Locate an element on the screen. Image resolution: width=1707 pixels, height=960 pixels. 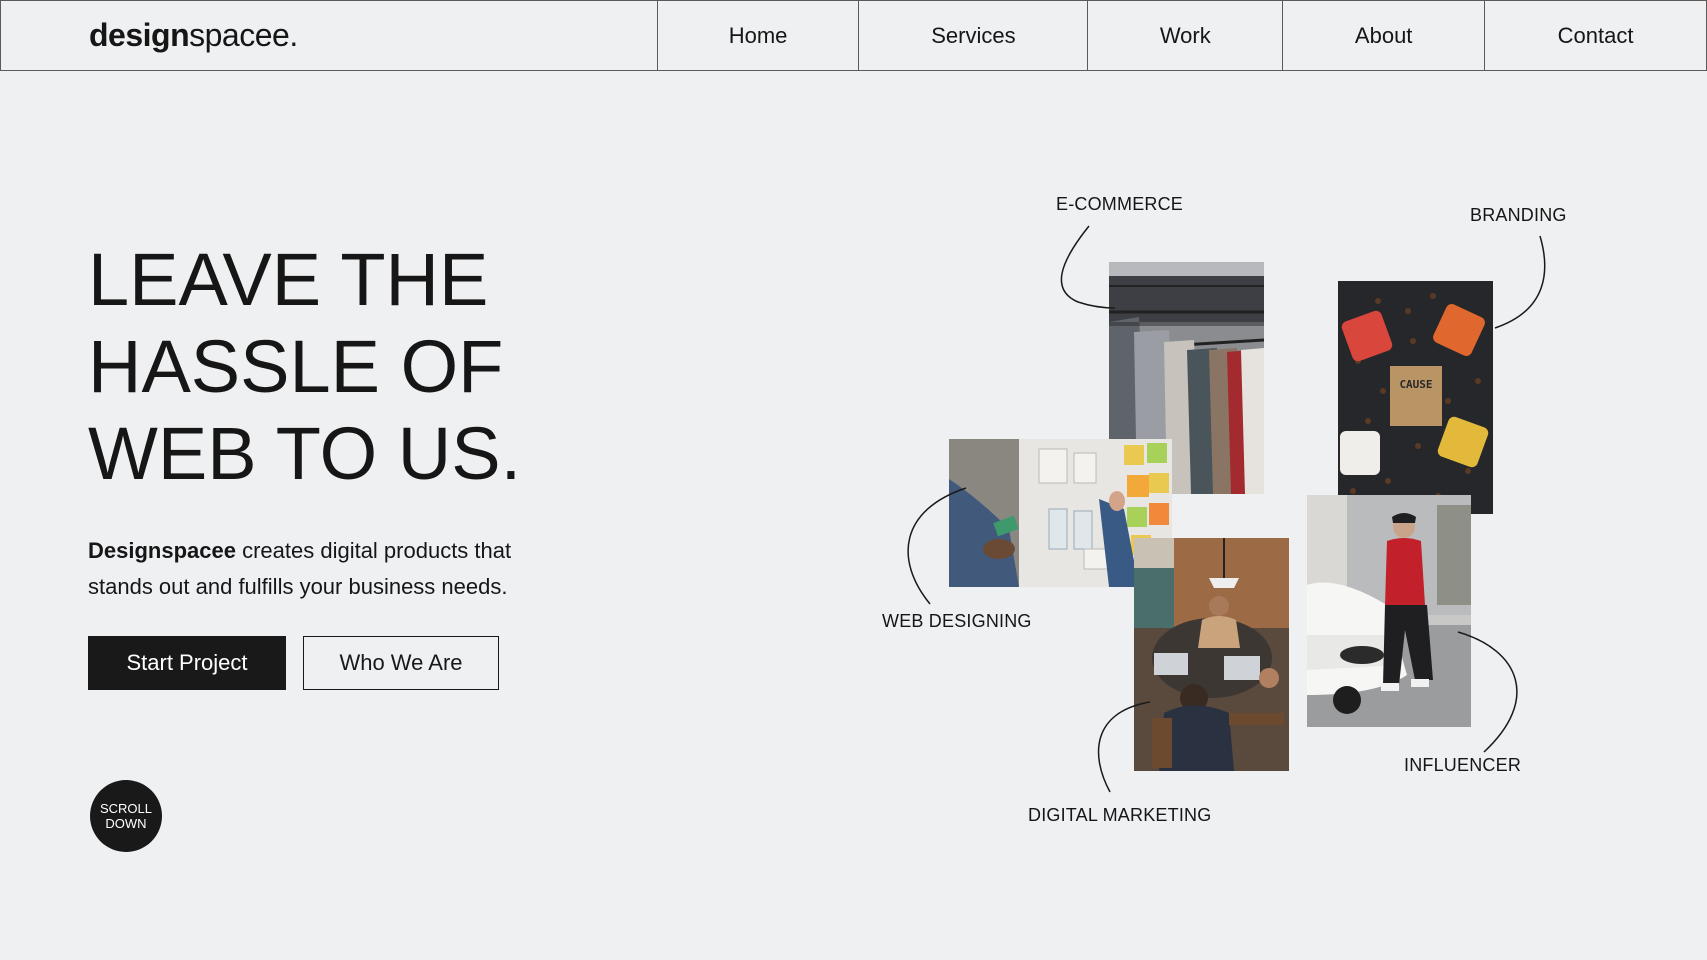
scroll-line-1: SCROLL is located at coordinates (126, 808).